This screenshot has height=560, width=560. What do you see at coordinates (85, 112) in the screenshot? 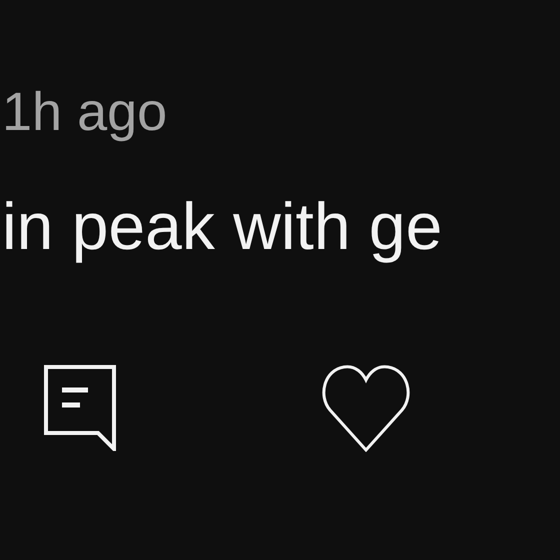
I see `timestamp: 1h ago` at bounding box center [85, 112].